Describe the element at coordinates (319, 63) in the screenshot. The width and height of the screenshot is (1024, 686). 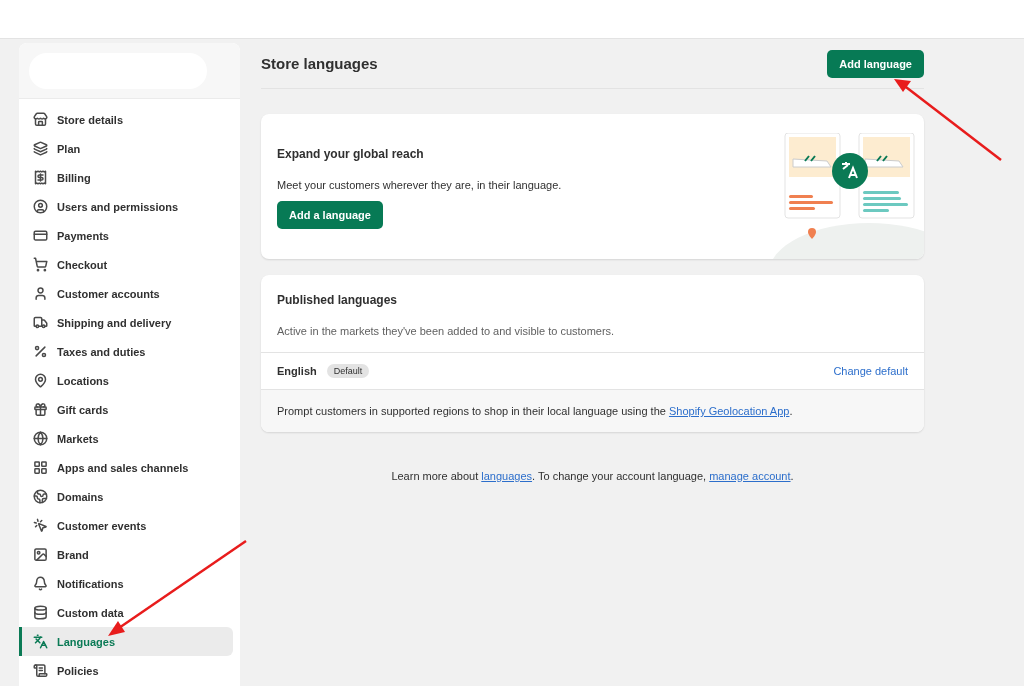
I see `page-title: Store languages` at that location.